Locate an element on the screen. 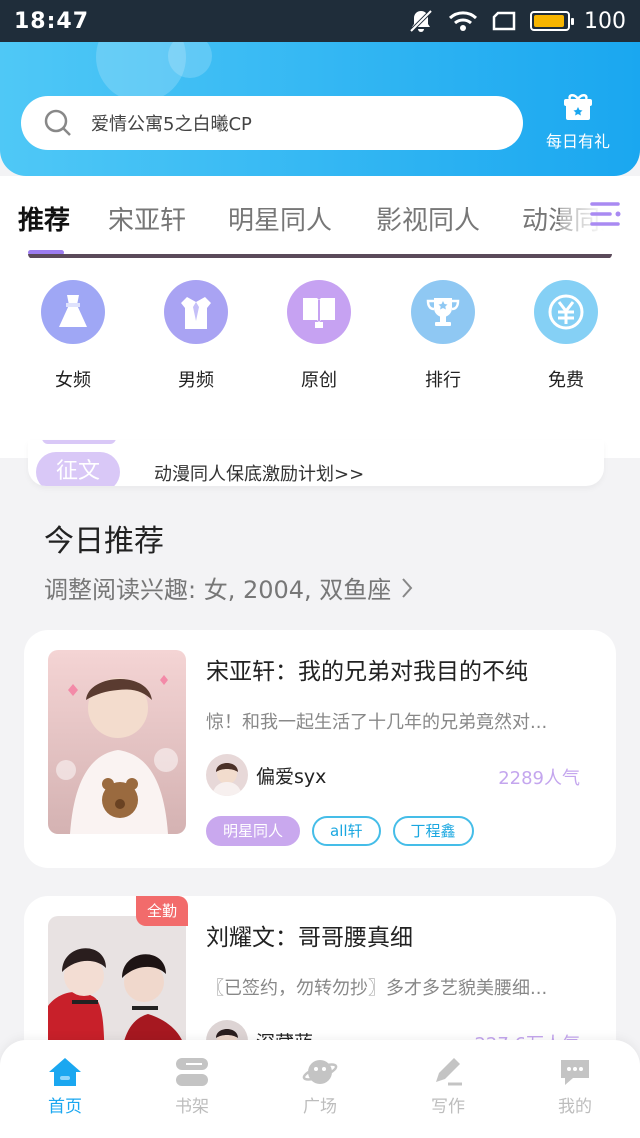 Image resolution: width=640 pixels, height=1138 pixels. nav-label: 我的 is located at coordinates (575, 1107).